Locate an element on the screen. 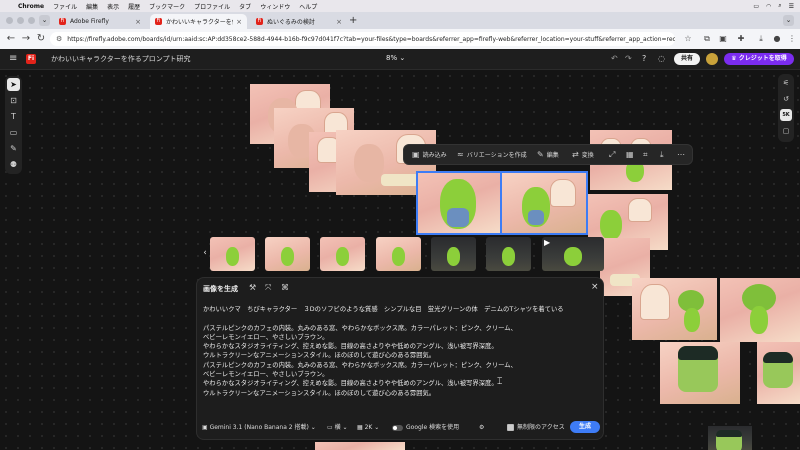  resolution-select: ▦ 2K ⌄ is located at coordinates (368, 428).